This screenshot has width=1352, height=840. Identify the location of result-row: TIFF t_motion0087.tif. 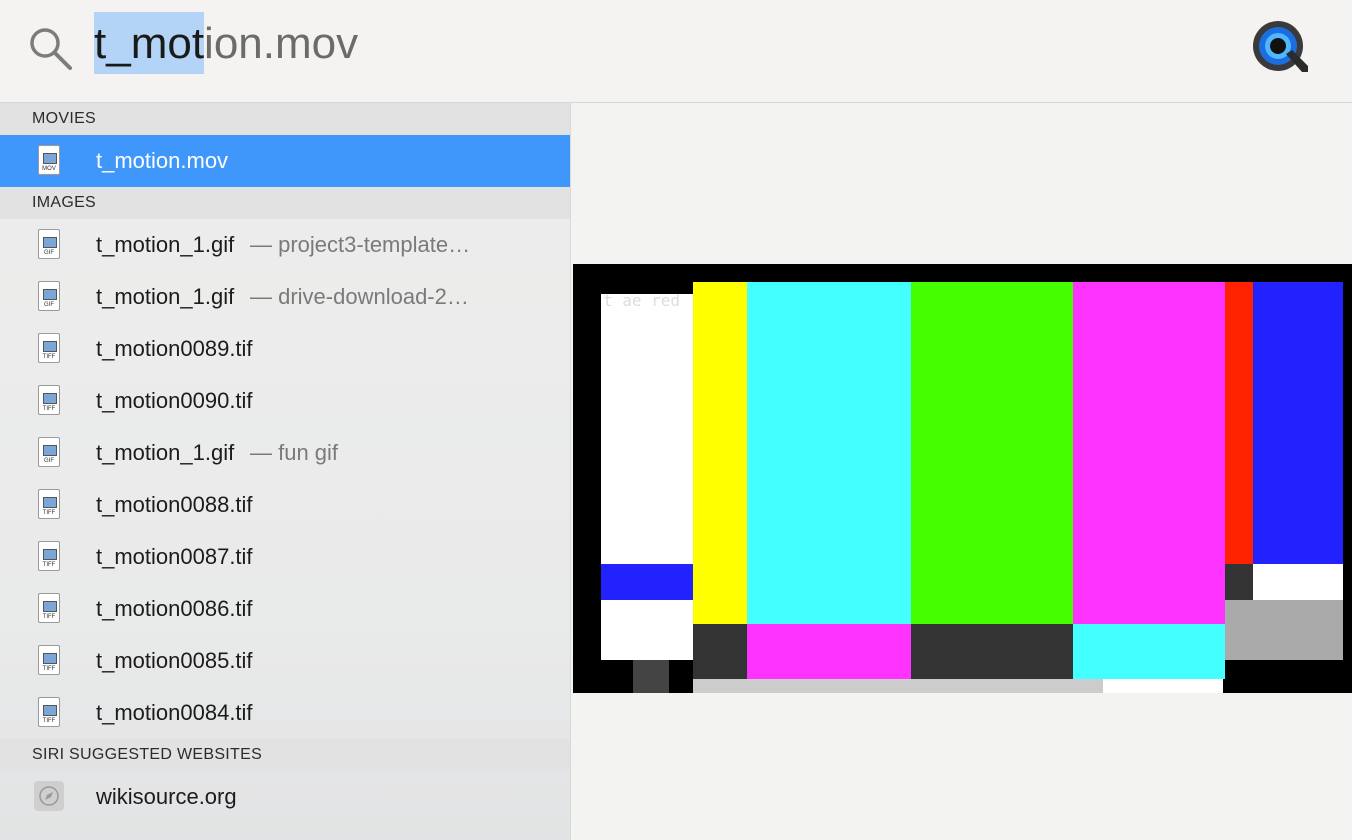
(285, 557).